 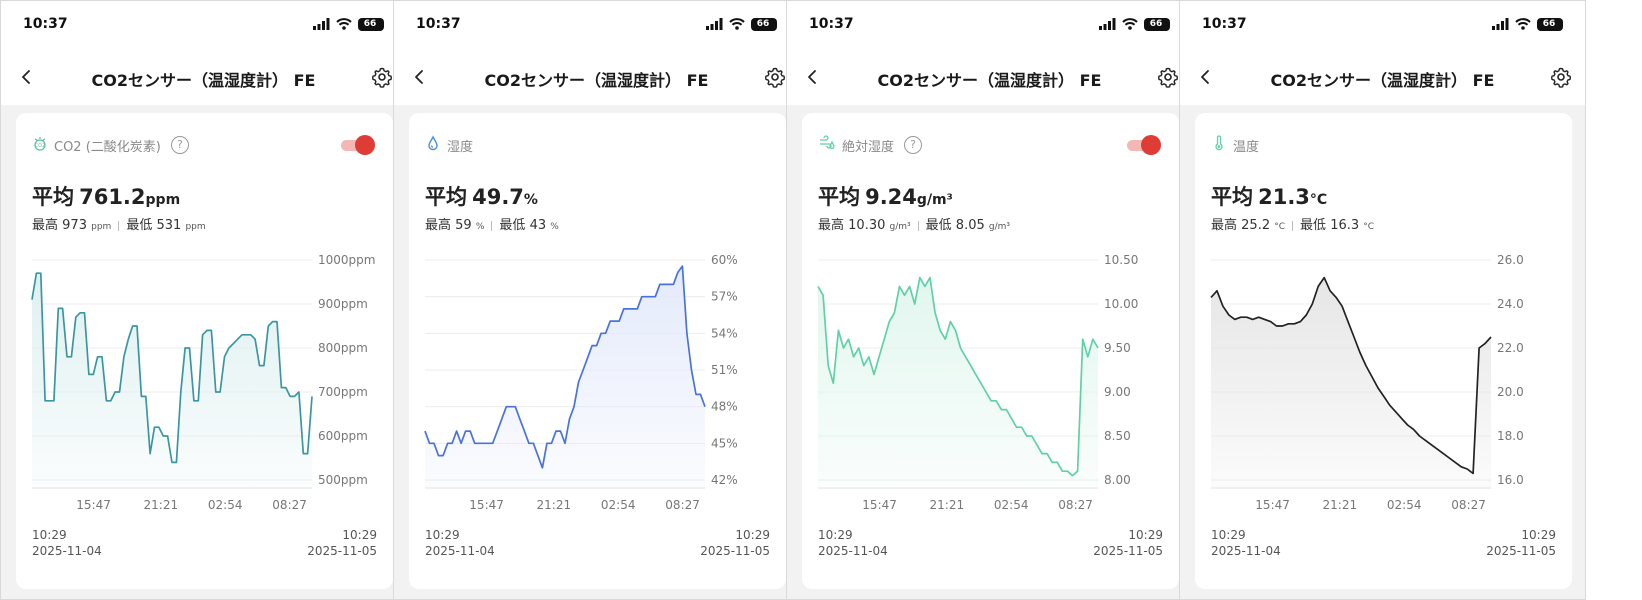 What do you see at coordinates (724, 297) in the screenshot?
I see `y-tick-label: 57%` at bounding box center [724, 297].